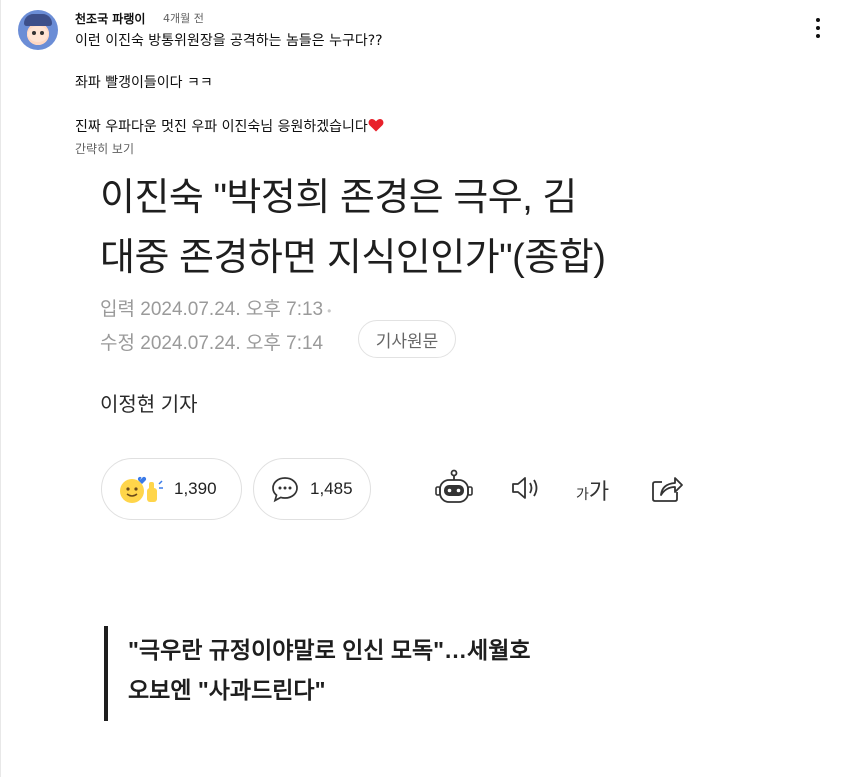  I want to click on speaker-icon, so click(525, 488).